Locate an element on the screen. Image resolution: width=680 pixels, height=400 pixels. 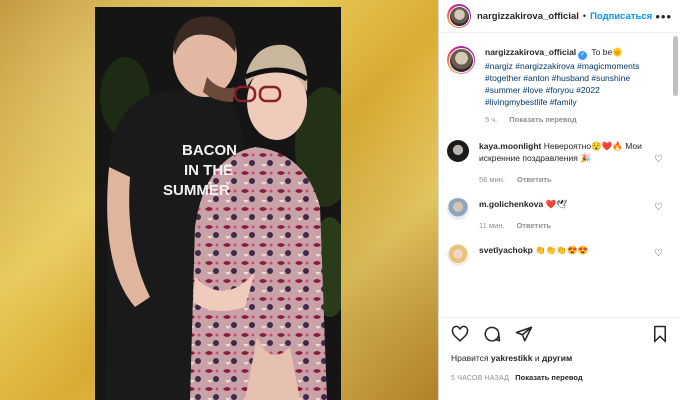
likes-conjunction: и is located at coordinates (537, 358).